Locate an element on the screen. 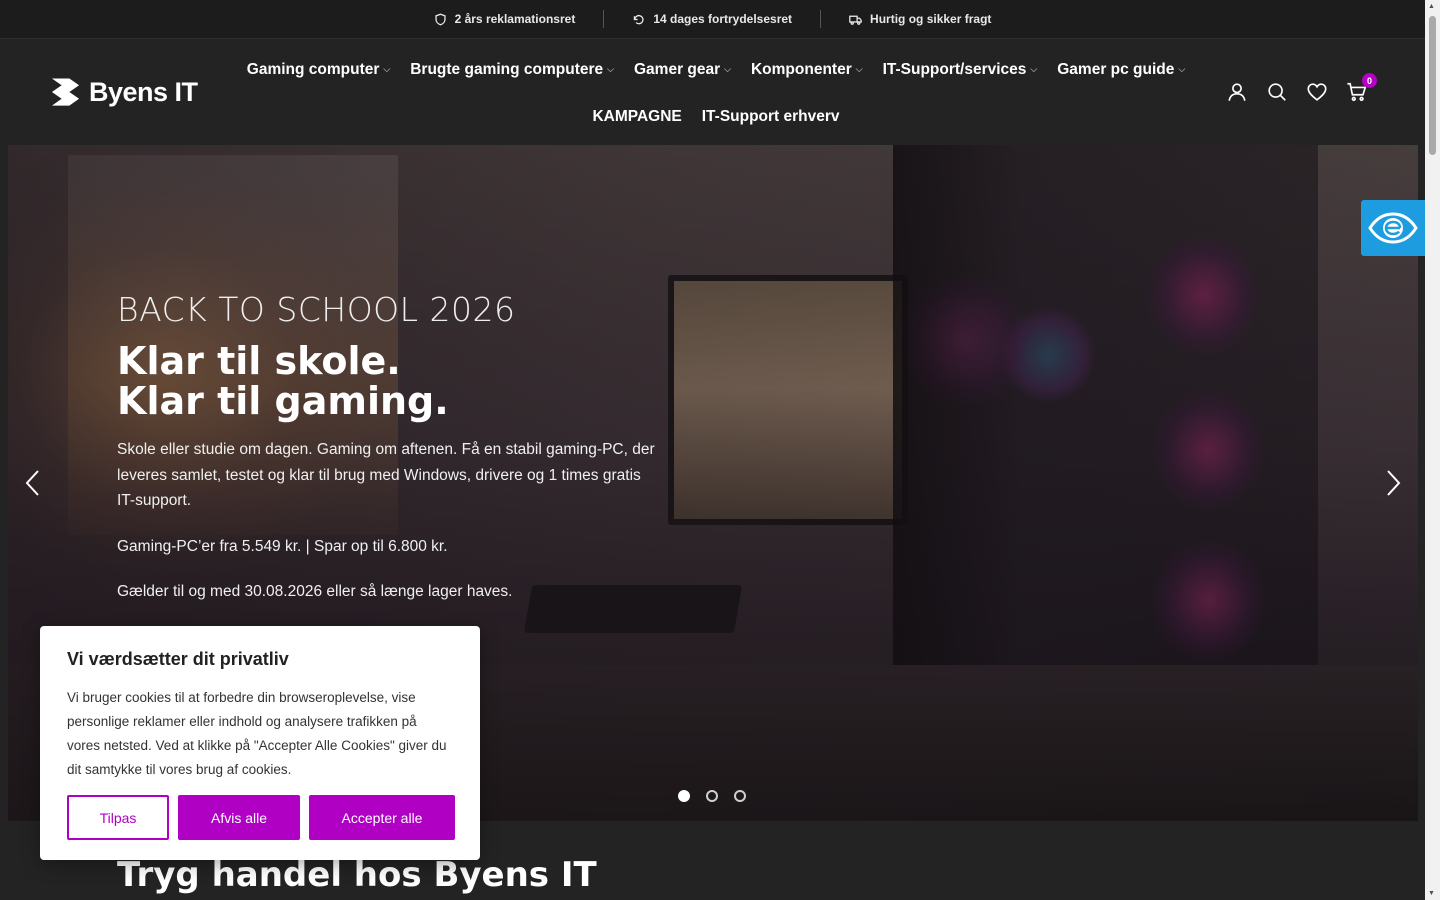 The width and height of the screenshot is (1440, 900). accessibility-widget-button is located at coordinates (1393, 228).